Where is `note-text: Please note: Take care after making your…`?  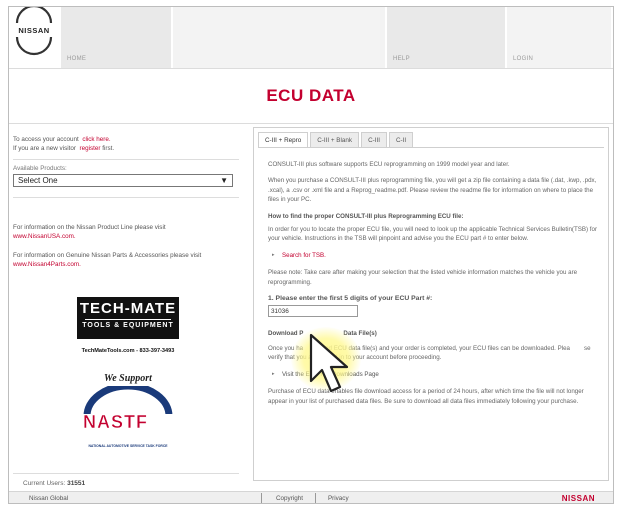
note-text: Please note: Take care after making your… is located at coordinates (423, 277).